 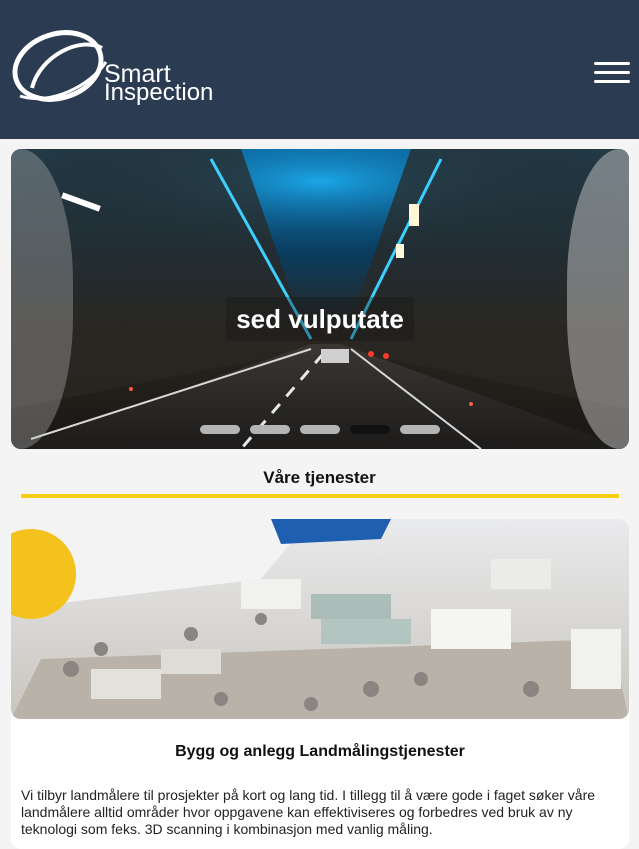 I want to click on logo-word-inspection: Inspection, so click(x=158, y=92).